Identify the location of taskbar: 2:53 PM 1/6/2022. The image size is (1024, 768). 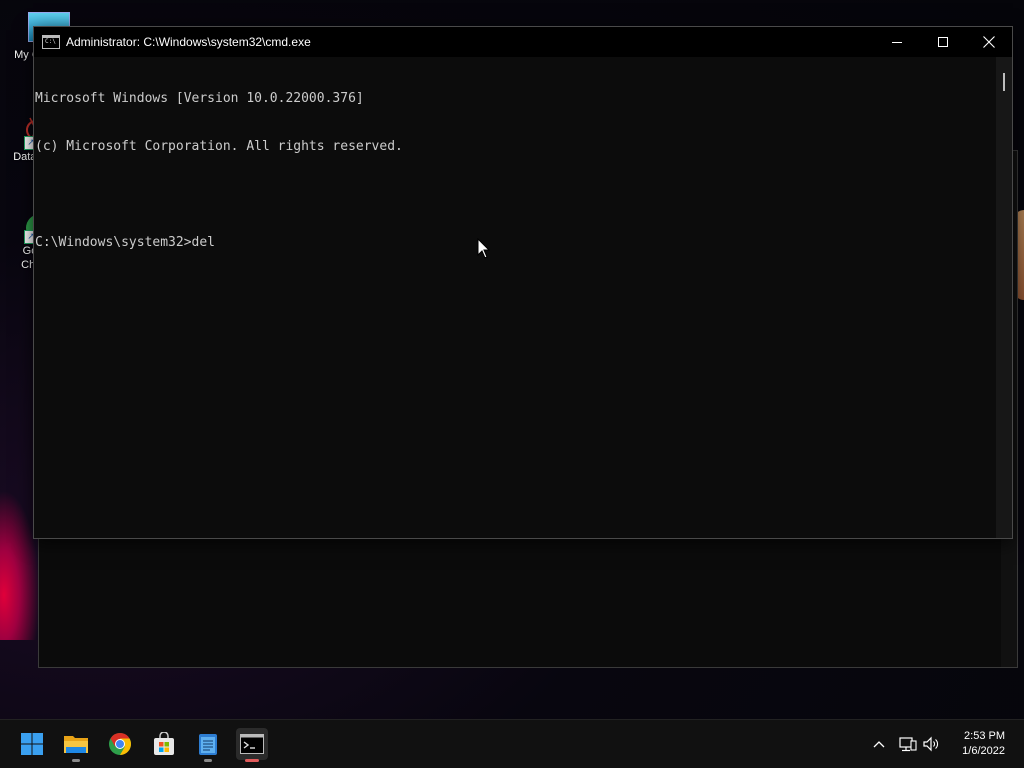
(512, 743).